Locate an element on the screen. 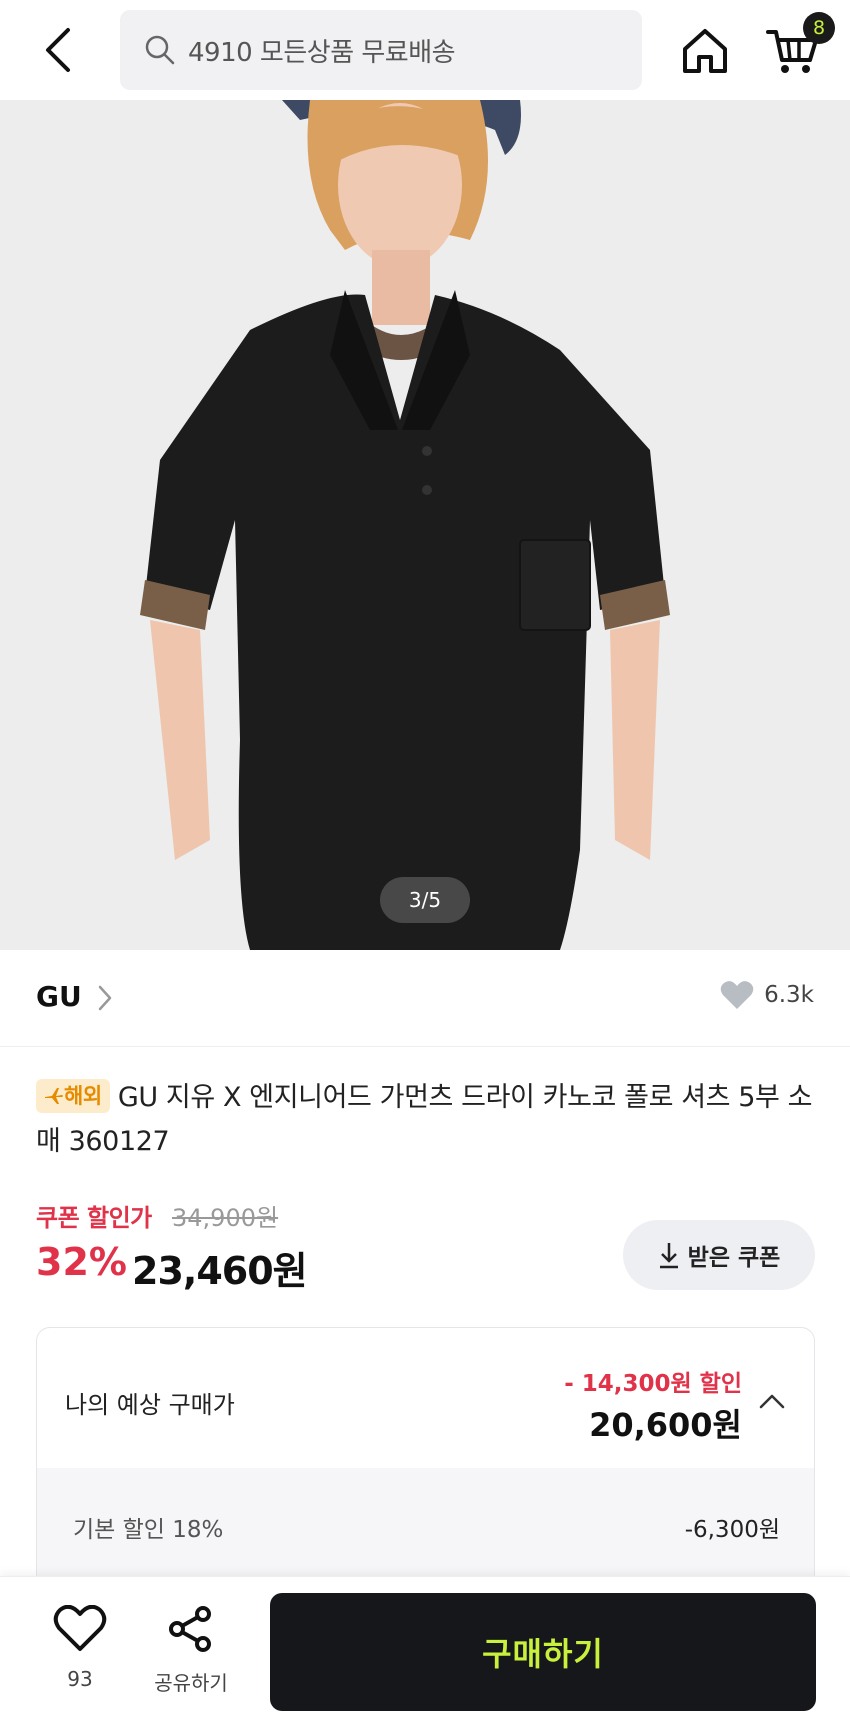 The width and height of the screenshot is (850, 1728). brand-like-count: 6.3k is located at coordinates (789, 995).